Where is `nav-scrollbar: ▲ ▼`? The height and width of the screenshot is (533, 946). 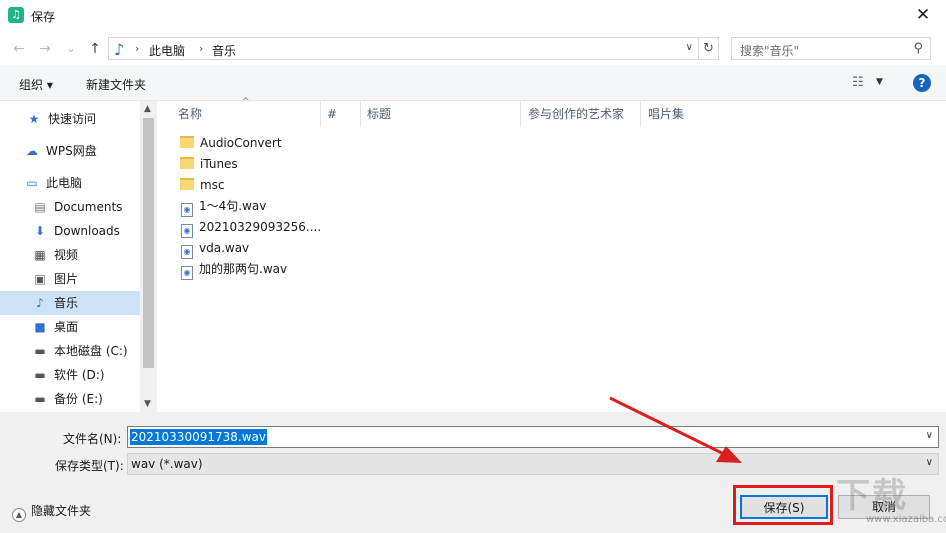
nav-scrollbar: ▲ ▼ is located at coordinates (148, 256).